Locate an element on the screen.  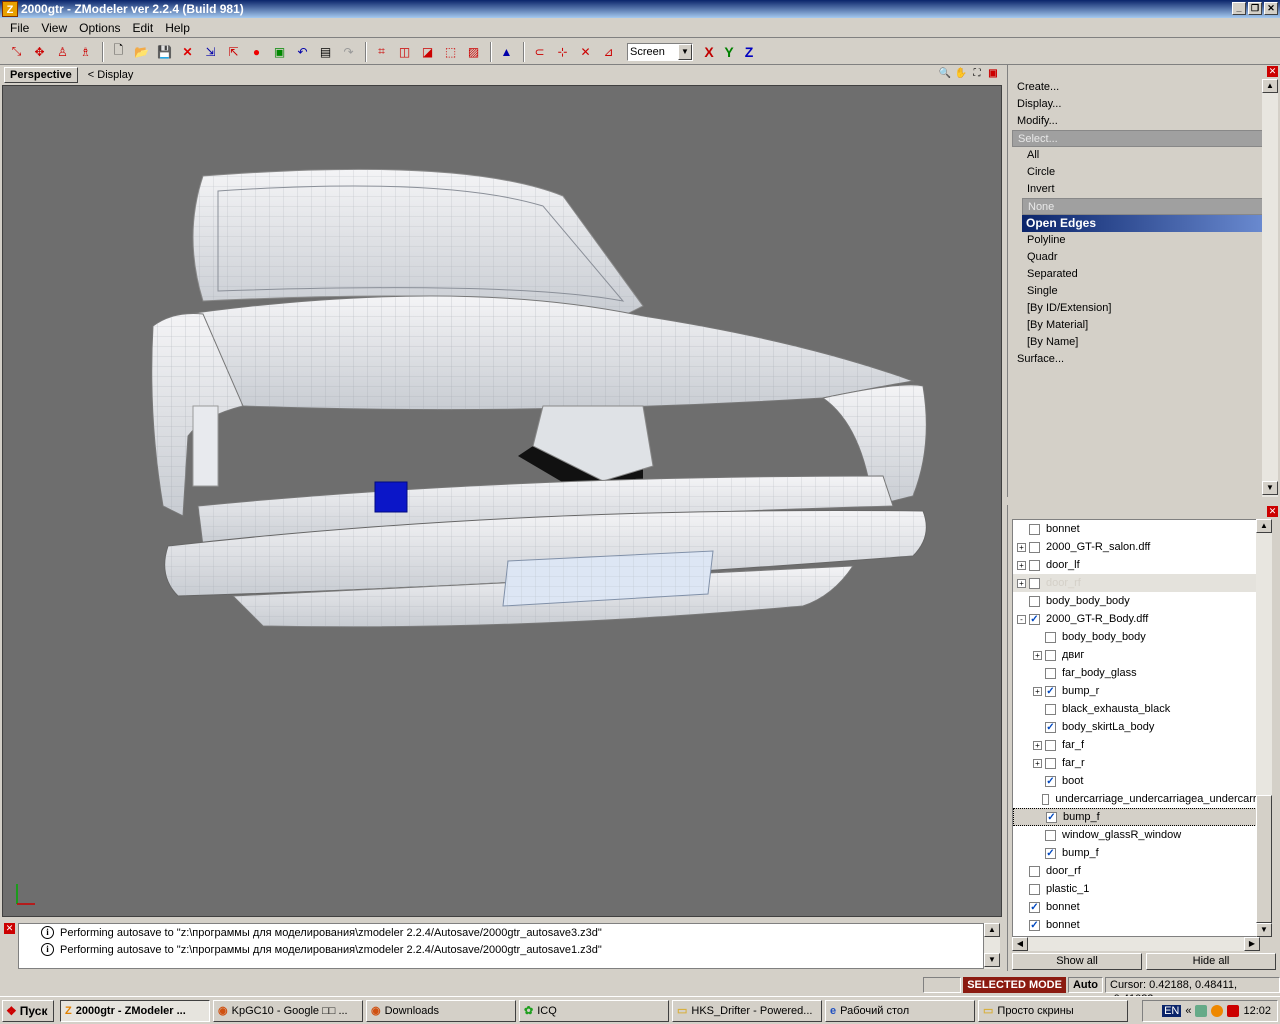
taskbar-task: ▭ Просто скрины is located at coordinates (1053, 1010).